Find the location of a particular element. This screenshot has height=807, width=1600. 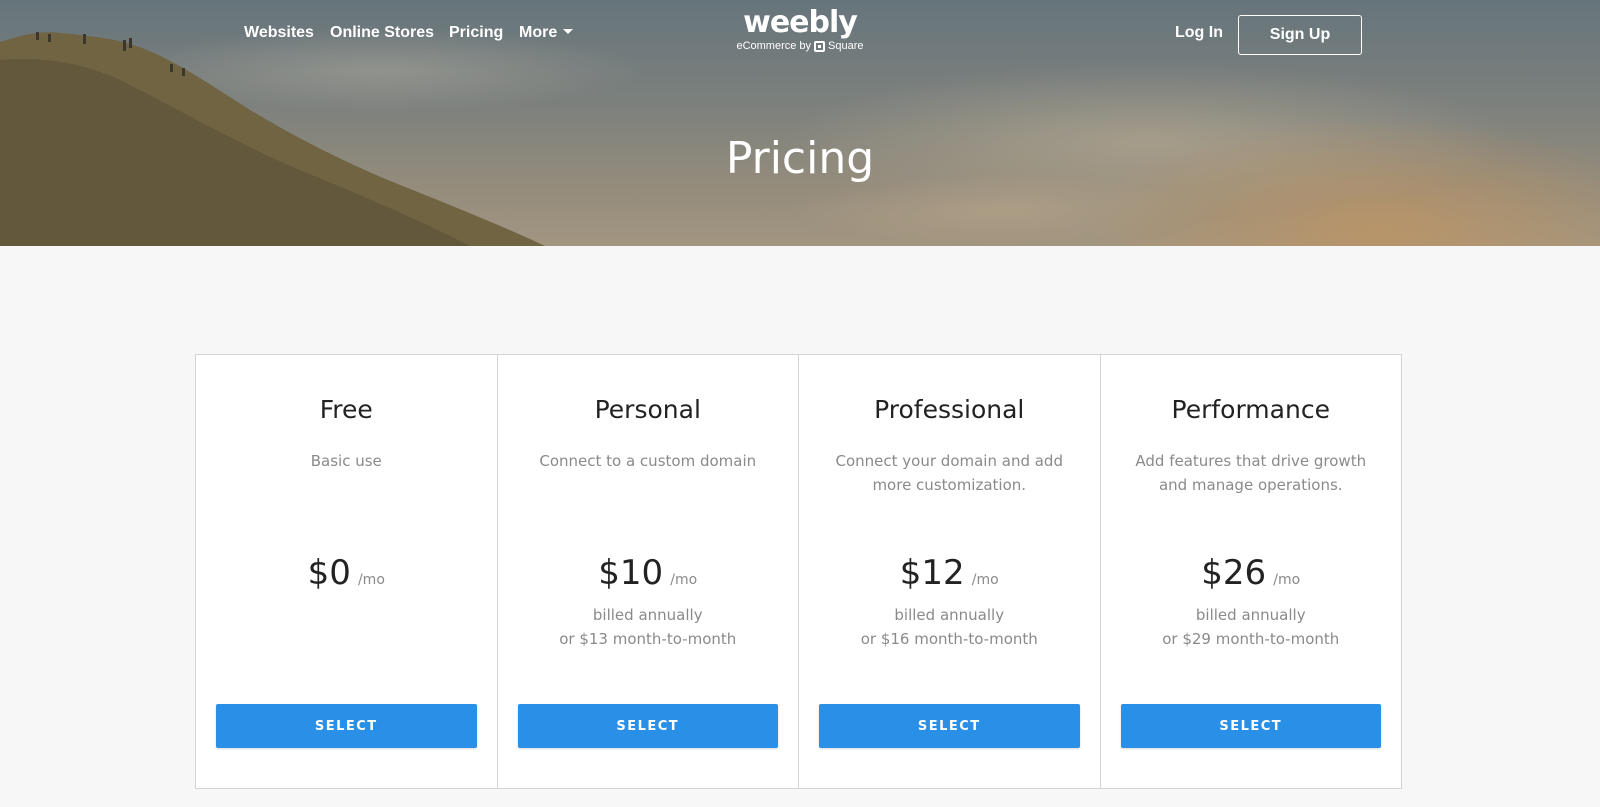

plan-card-free: Free Basic use $0 /mo SELECT is located at coordinates (347, 571).